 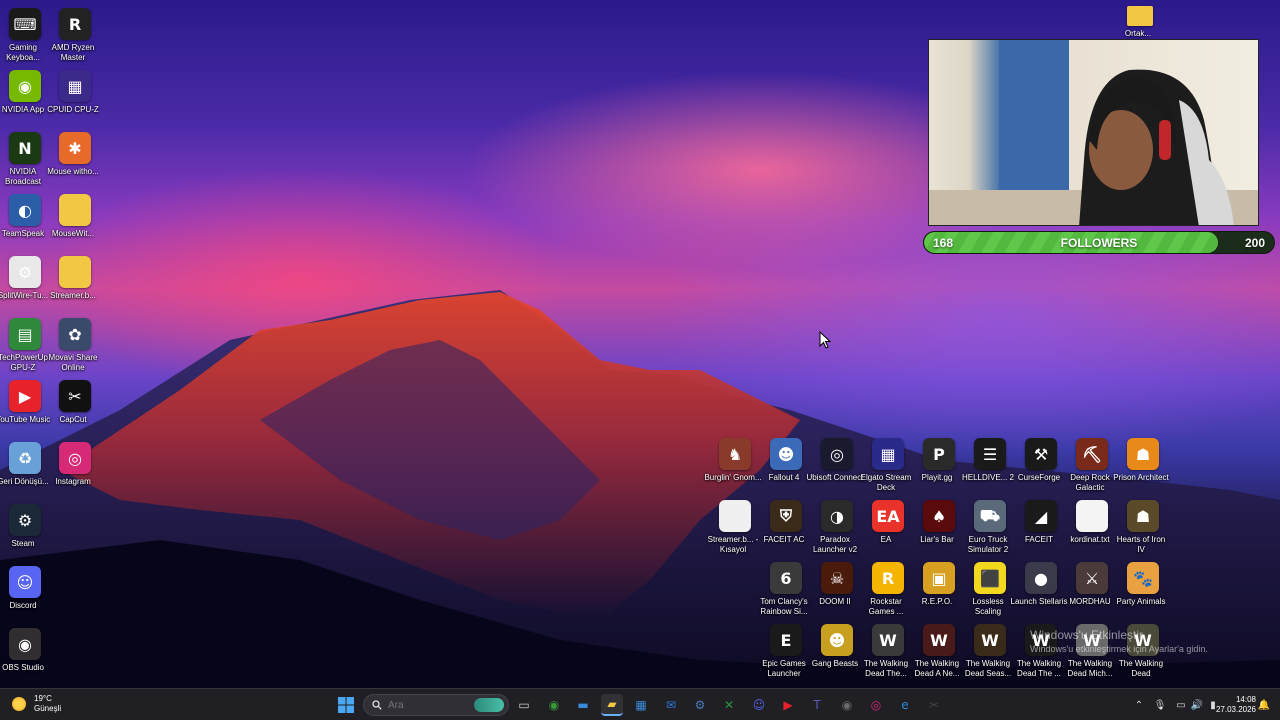 I want to click on desktop-icon: ☻ Gang Beasts, so click(x=837, y=655).